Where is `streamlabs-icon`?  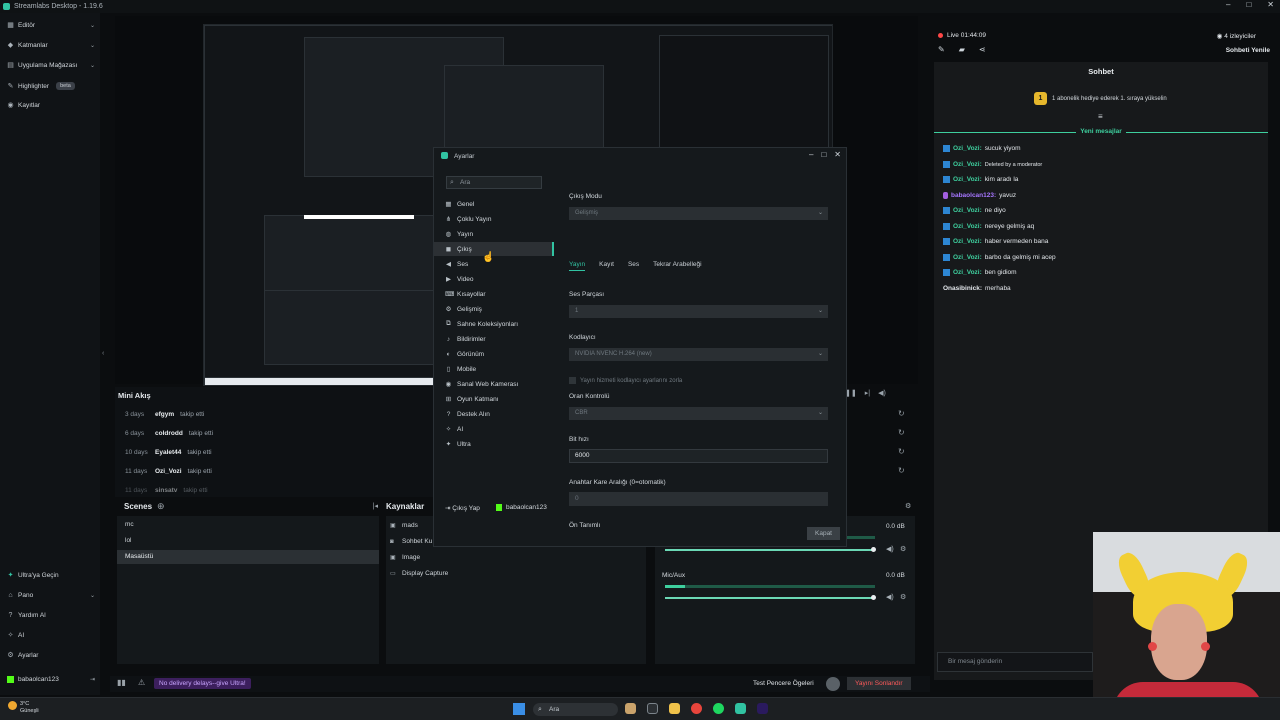 streamlabs-icon is located at coordinates (740, 708).